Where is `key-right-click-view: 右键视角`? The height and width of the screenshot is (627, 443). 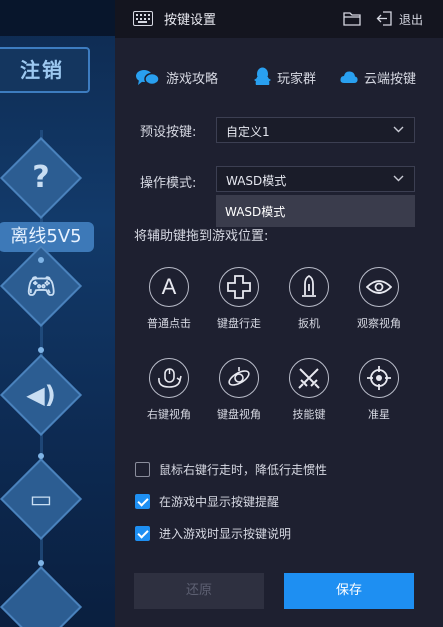 key-right-click-view: 右键视角 is located at coordinates (169, 390).